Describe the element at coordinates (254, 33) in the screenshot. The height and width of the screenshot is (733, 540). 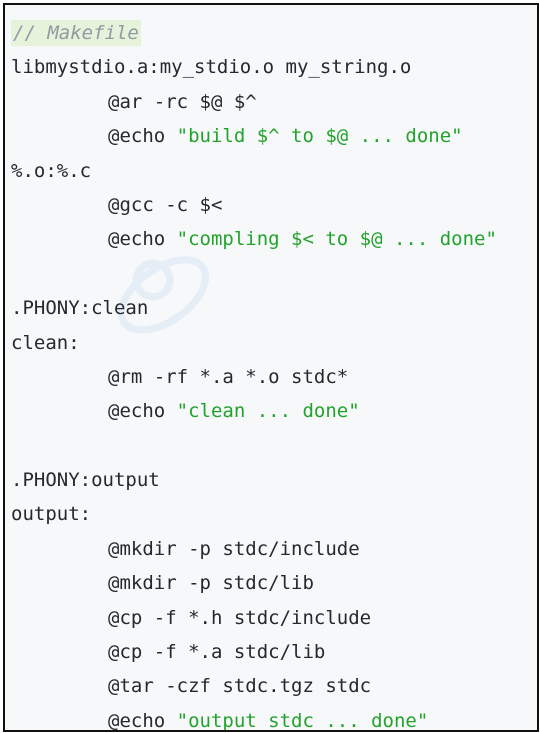
I see `code-line: // Makefile` at that location.